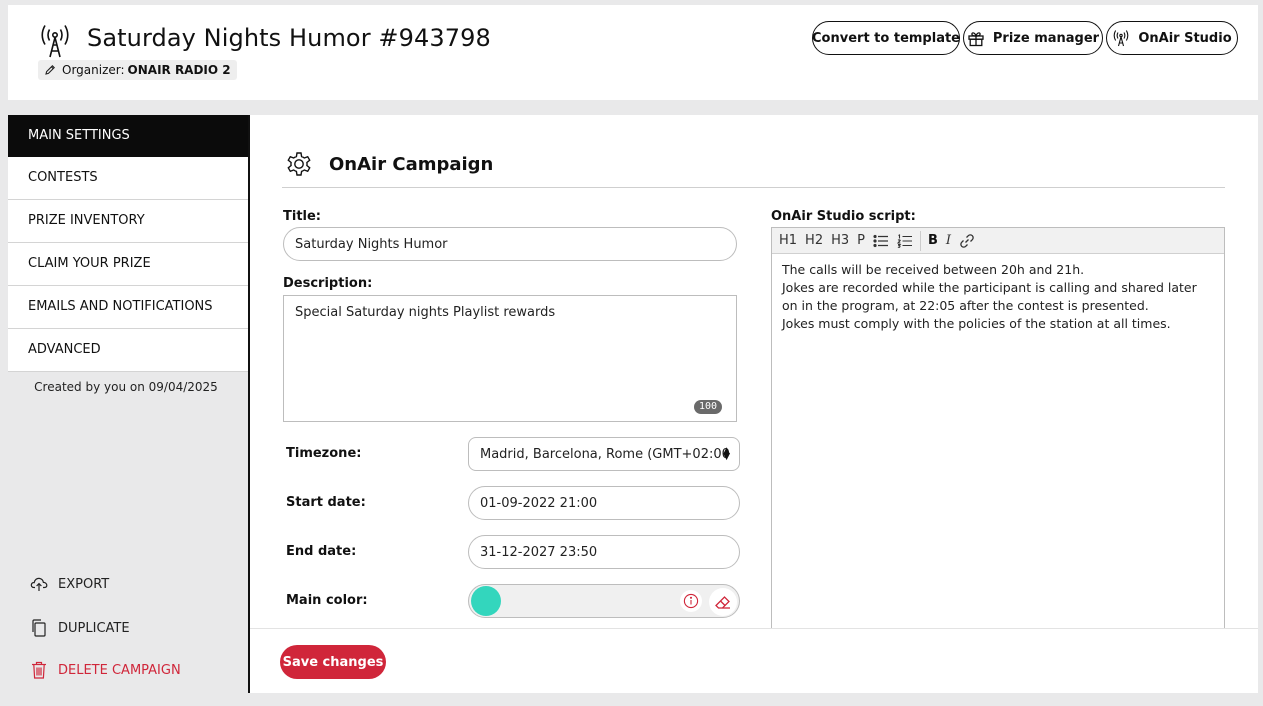 This screenshot has width=1263, height=706. I want to click on organizer-name: ONAIR RADIO 2, so click(179, 70).